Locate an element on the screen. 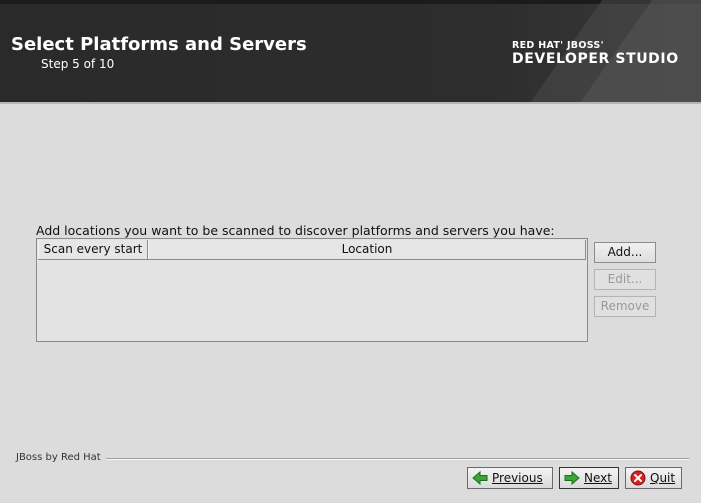 The height and width of the screenshot is (503, 701). table-header: Scan every start Location is located at coordinates (312, 250).